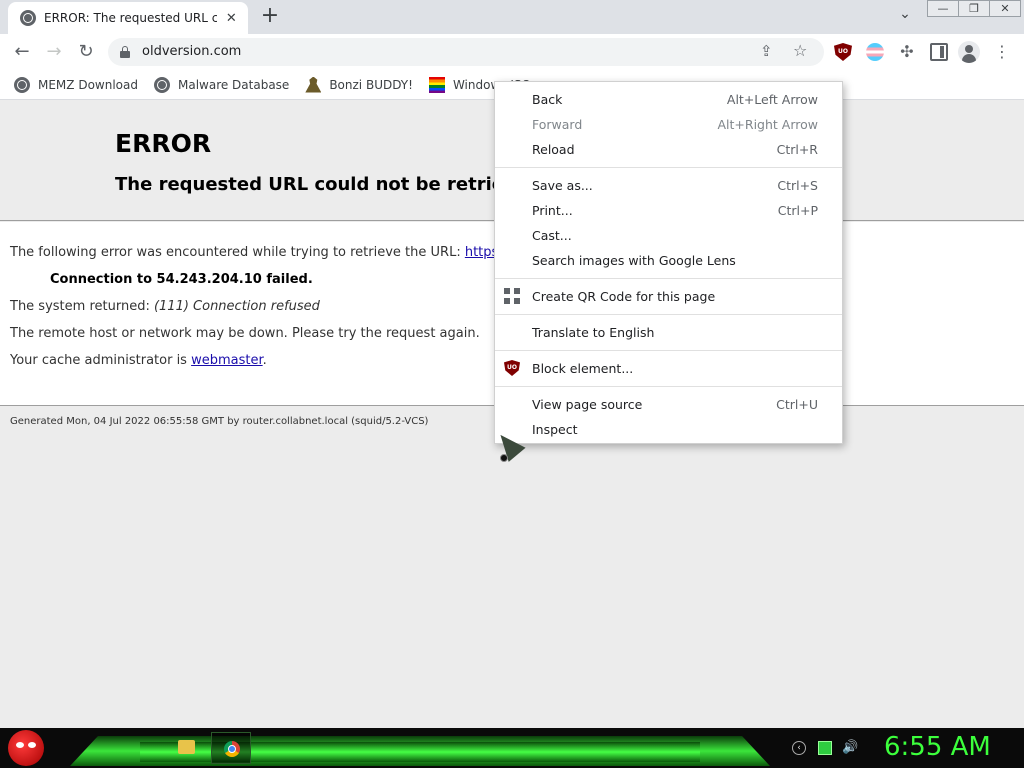 The width and height of the screenshot is (1024, 768). What do you see at coordinates (668, 149) in the screenshot?
I see `menu-item-reload: Reload Ctrl+R` at bounding box center [668, 149].